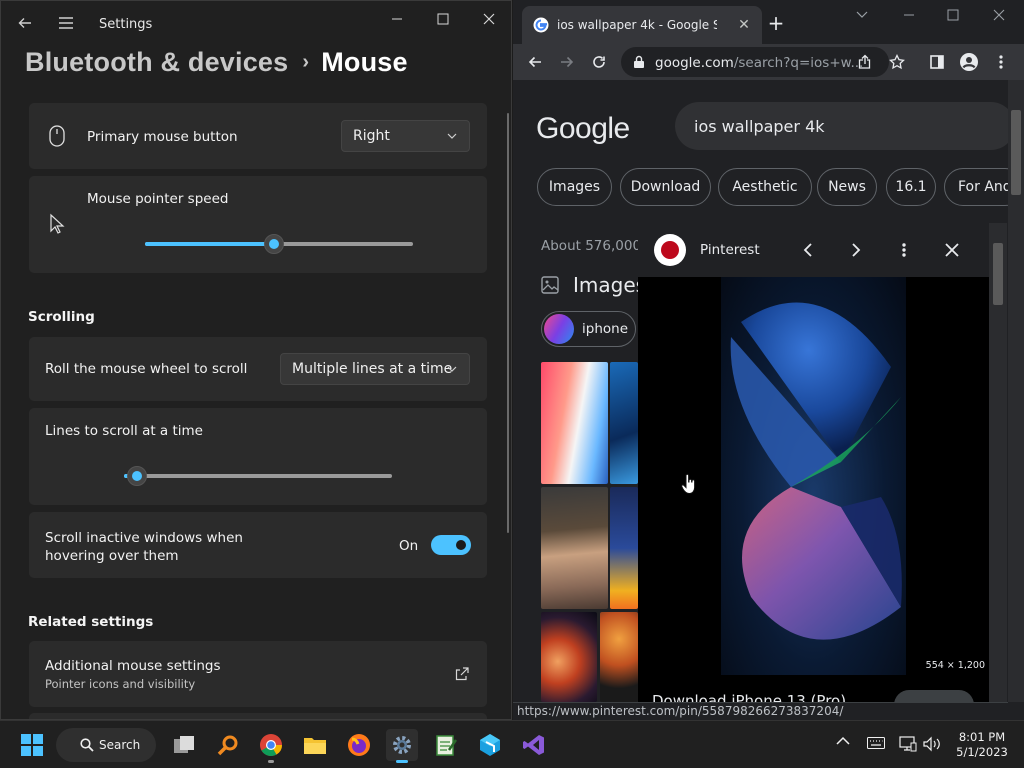 The width and height of the screenshot is (1024, 768). Describe the element at coordinates (490, 745) in the screenshot. I see `taskbar-app-azure-data-studio` at that location.